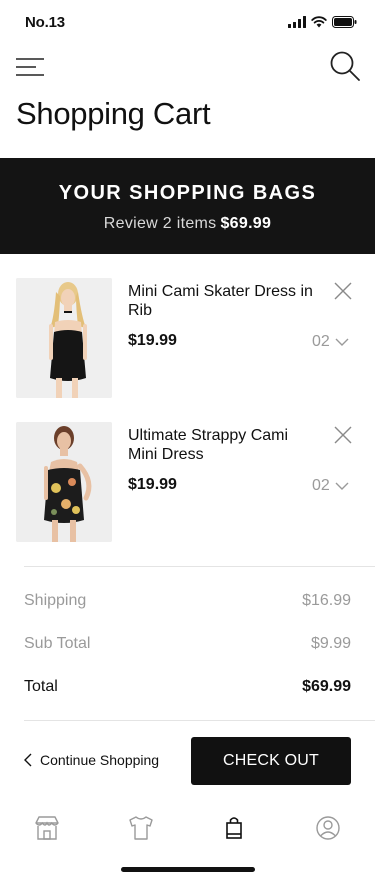 This screenshot has height=880, width=375. Describe the element at coordinates (160, 223) in the screenshot. I see `review-items-text: Review 2 items` at that location.